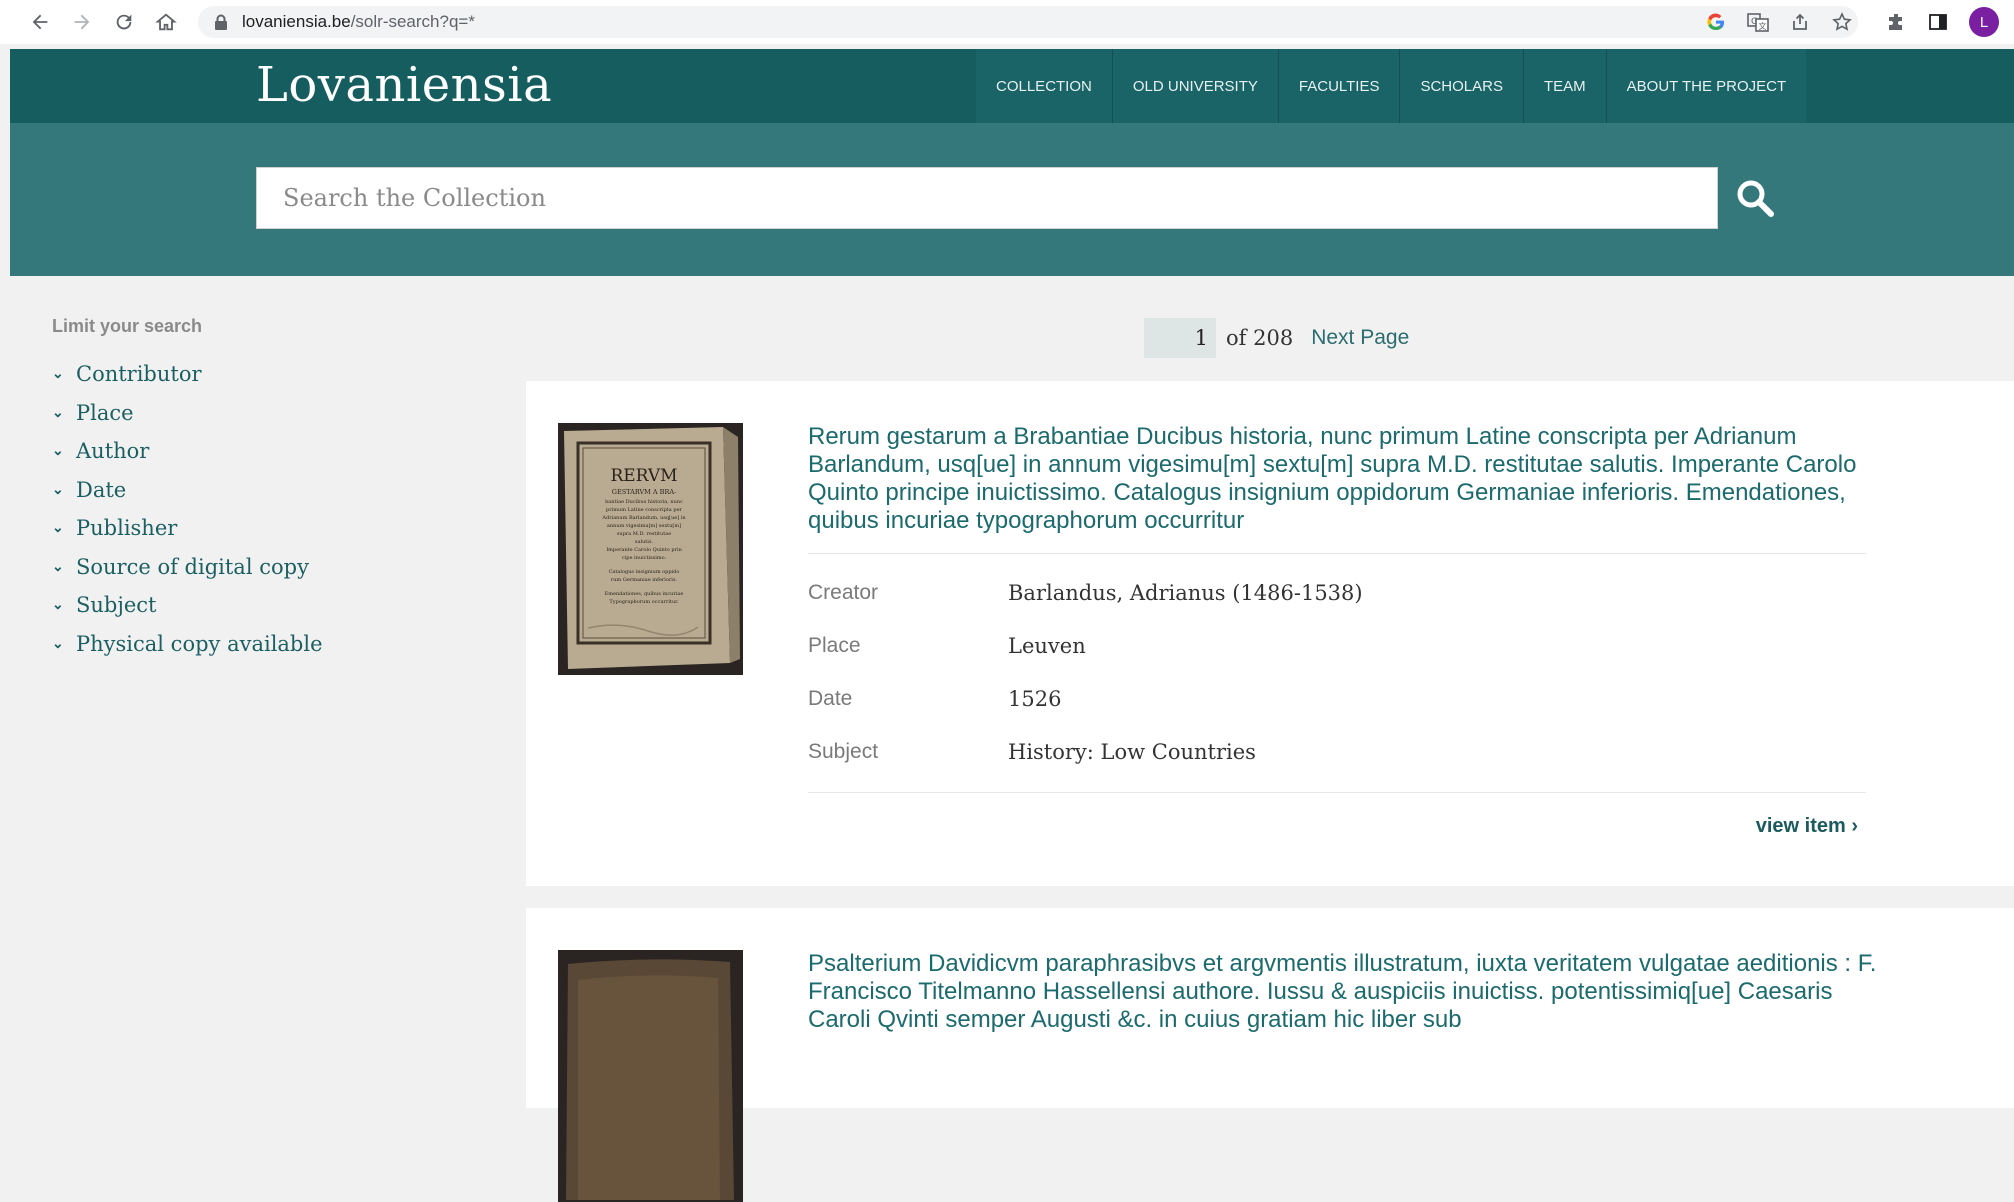 Image resolution: width=2014 pixels, height=1202 pixels. I want to click on facet-label: Subject, so click(116, 605).